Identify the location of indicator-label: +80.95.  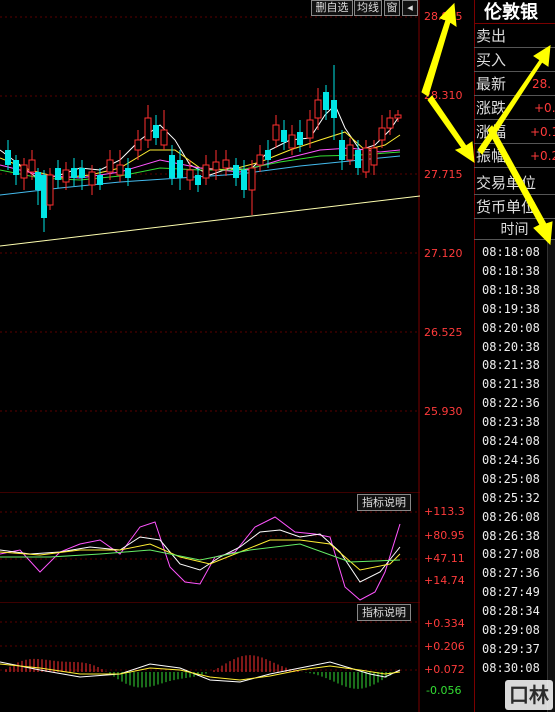
(444, 535).